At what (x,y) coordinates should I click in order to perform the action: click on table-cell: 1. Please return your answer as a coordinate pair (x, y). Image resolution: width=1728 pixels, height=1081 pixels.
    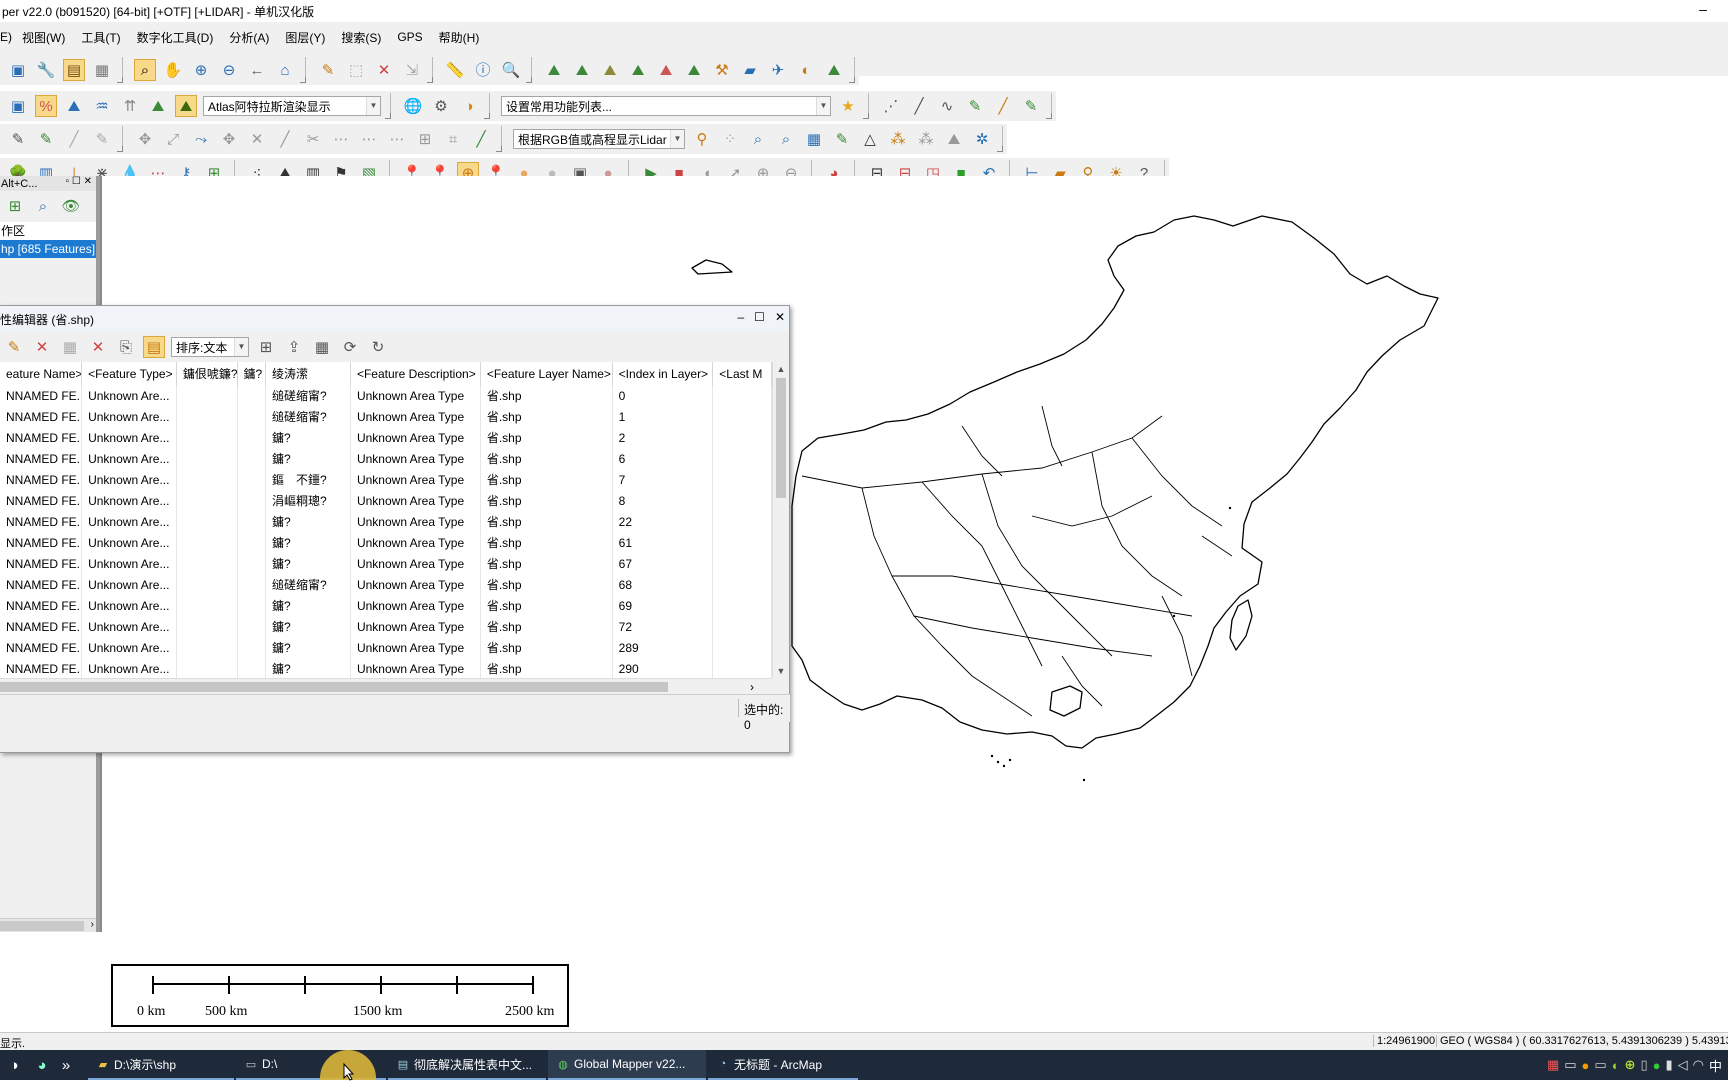
    Looking at the image, I should click on (663, 417).